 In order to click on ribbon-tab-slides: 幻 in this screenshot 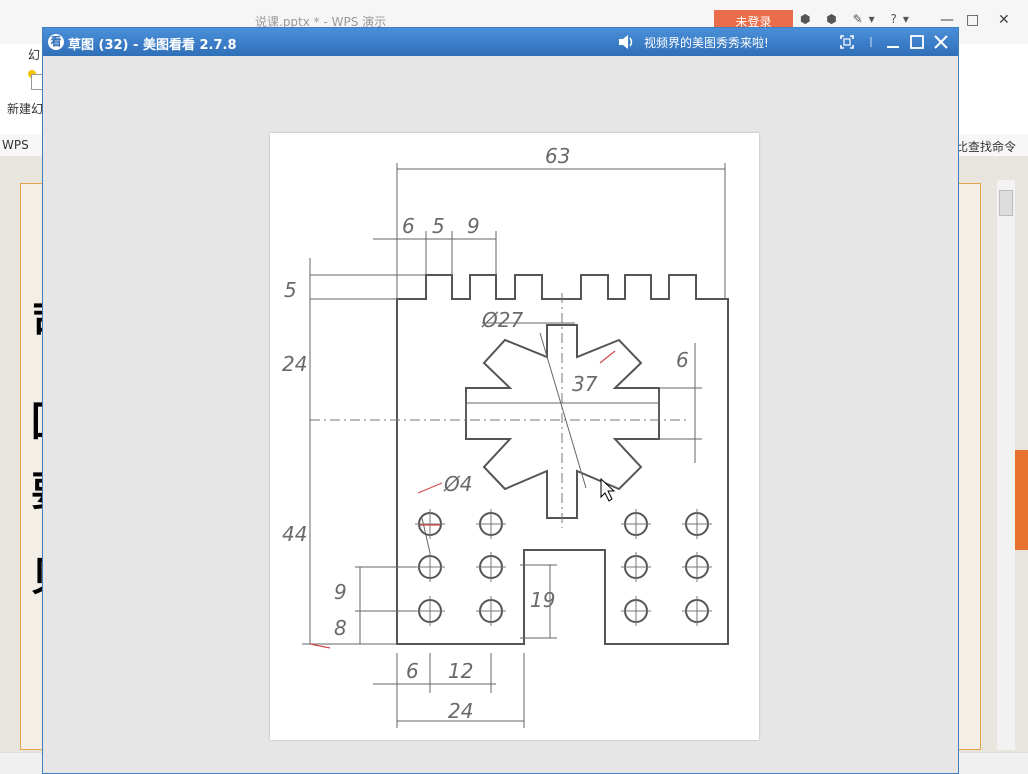, I will do `click(34, 54)`.